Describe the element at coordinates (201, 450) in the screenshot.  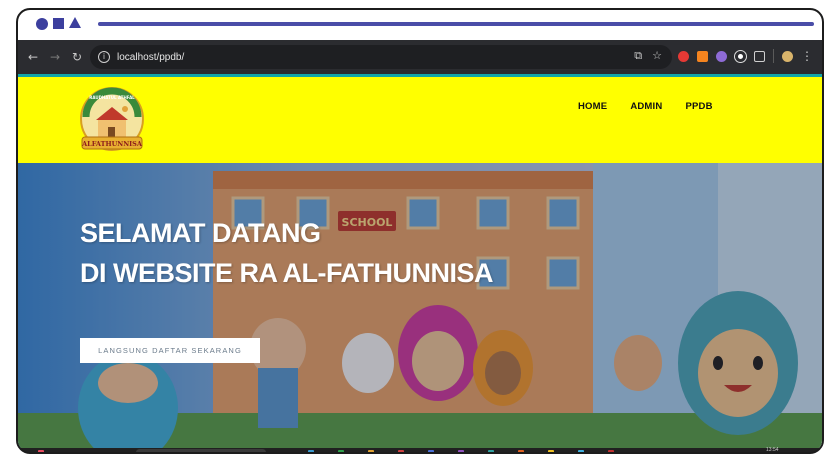
I see `taskbar-search` at that location.